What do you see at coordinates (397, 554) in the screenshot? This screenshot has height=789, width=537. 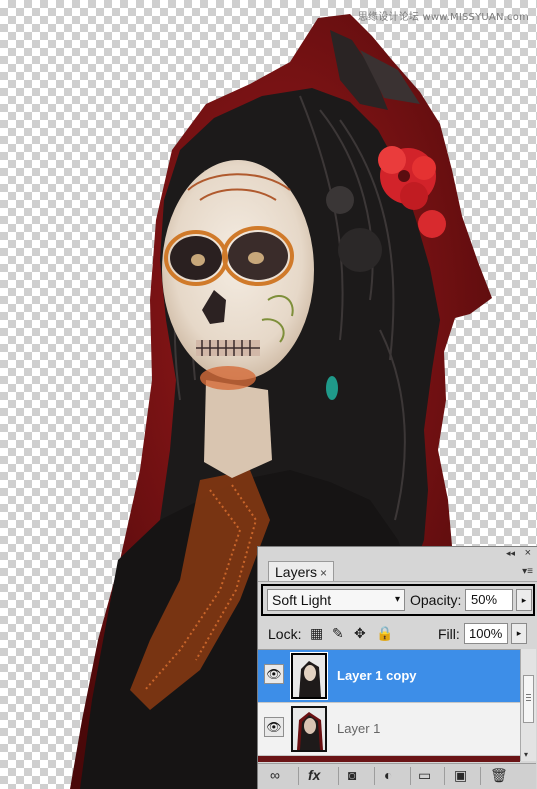 I see `panel-title-bar: ◂◂ ×` at bounding box center [397, 554].